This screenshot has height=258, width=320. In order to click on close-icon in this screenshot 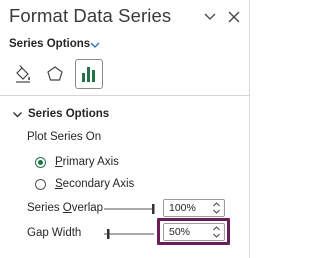, I will do `click(234, 17)`.